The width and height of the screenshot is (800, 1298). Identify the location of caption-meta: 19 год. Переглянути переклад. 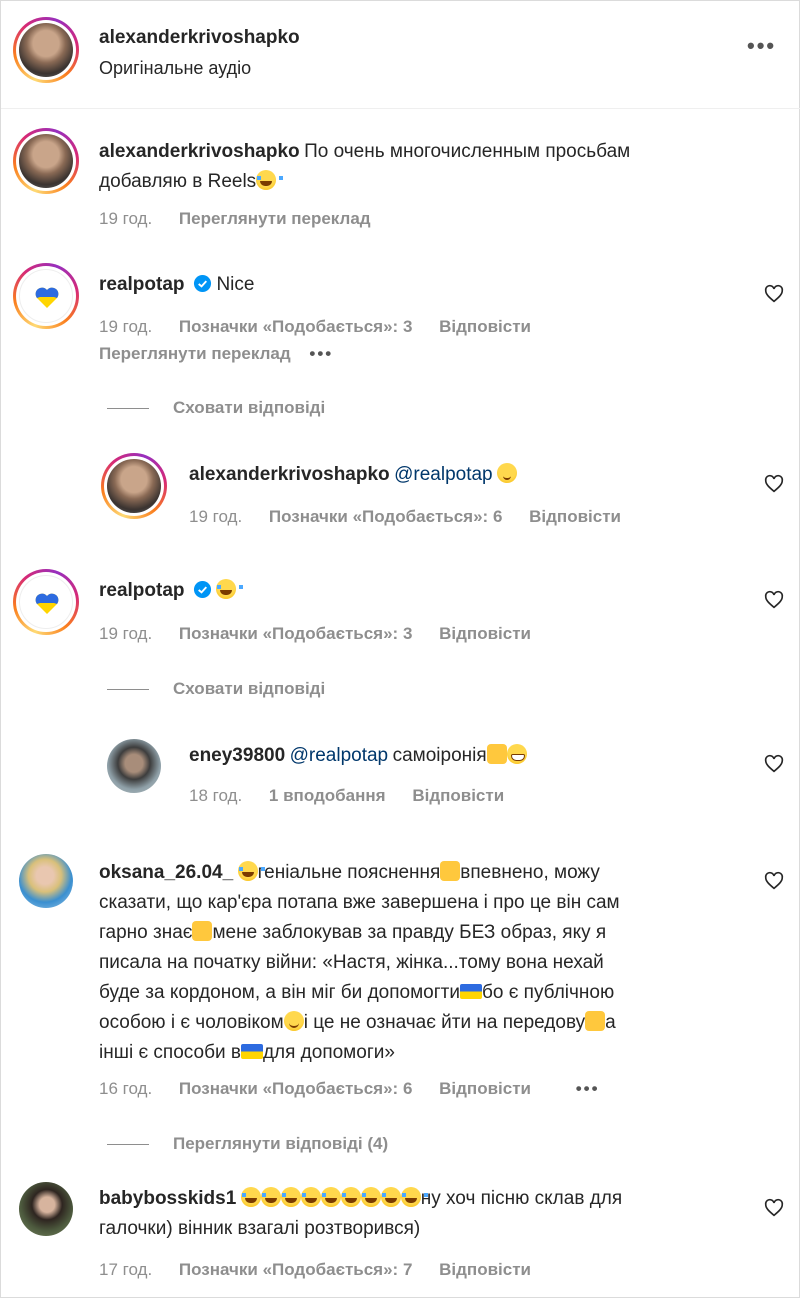
(246, 219).